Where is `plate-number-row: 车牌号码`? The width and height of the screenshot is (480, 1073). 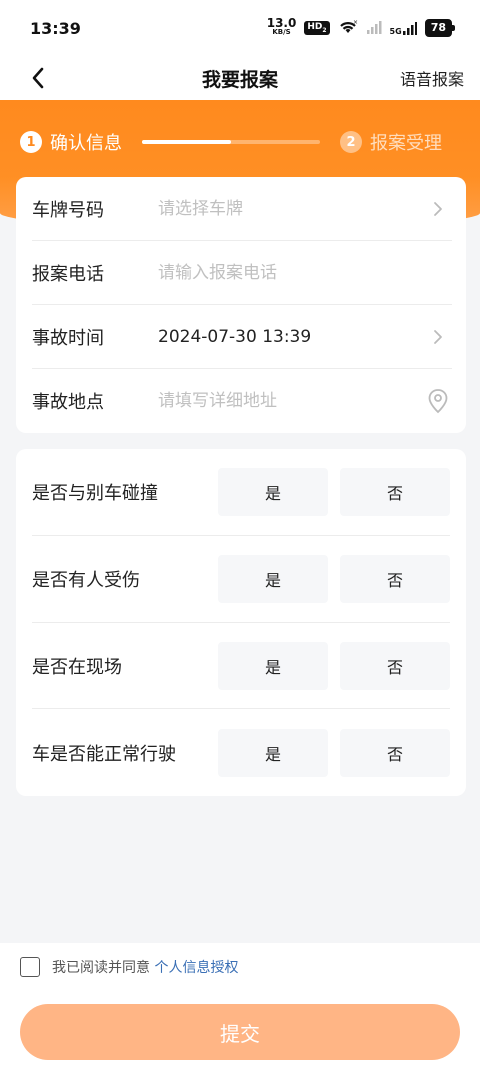
plate-number-row: 车牌号码 is located at coordinates (241, 209).